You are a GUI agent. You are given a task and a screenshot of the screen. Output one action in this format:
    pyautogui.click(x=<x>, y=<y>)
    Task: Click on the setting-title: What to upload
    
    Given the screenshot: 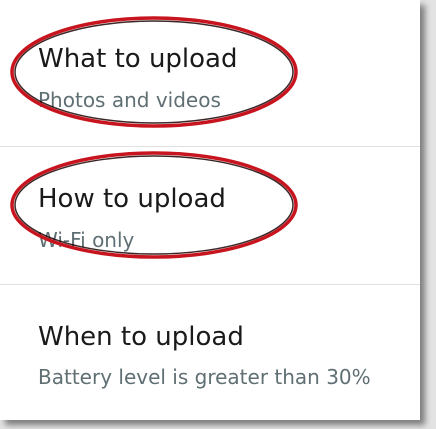 What is the action you would take?
    pyautogui.click(x=138, y=59)
    